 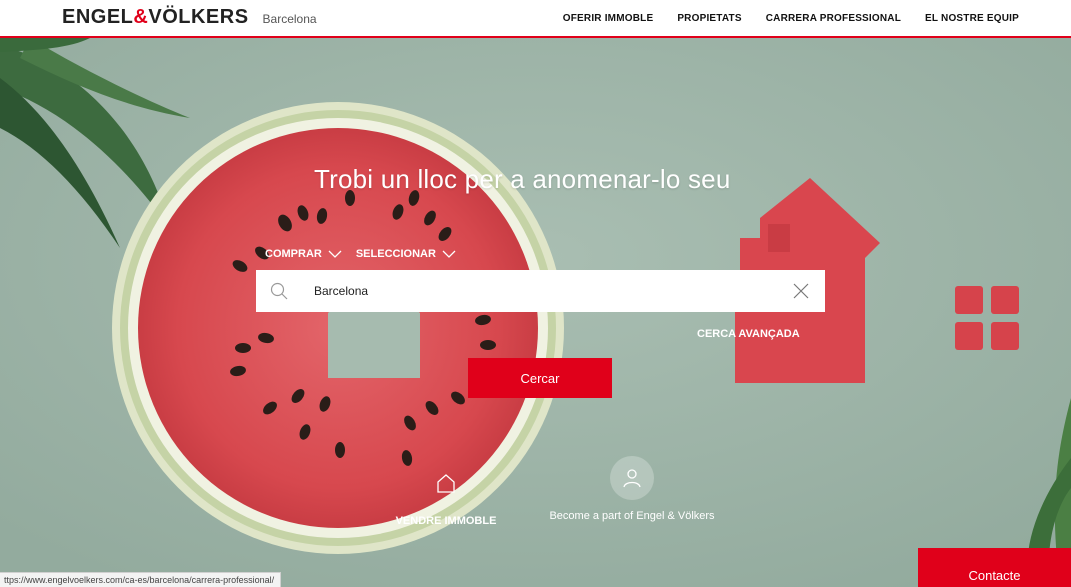 What do you see at coordinates (748, 334) in the screenshot?
I see `advanced-search-link: CERCA AVANÇADA` at bounding box center [748, 334].